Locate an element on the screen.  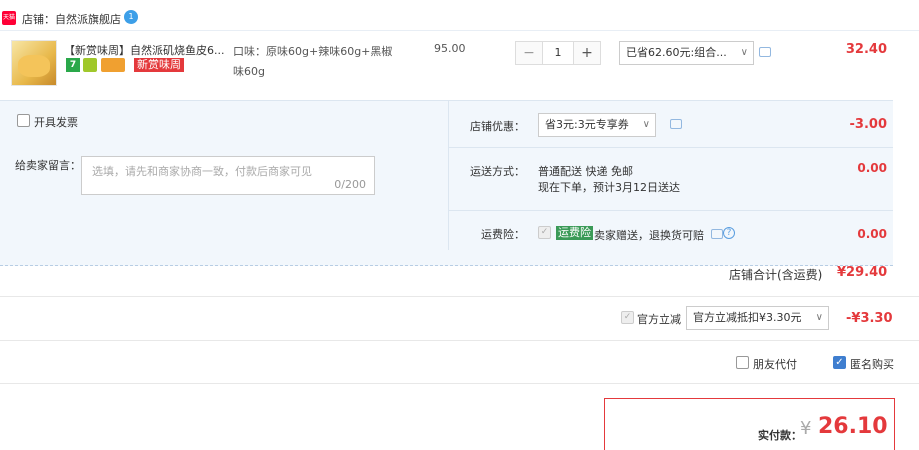
official-discount-checkbox: ✓ is located at coordinates (627, 317).